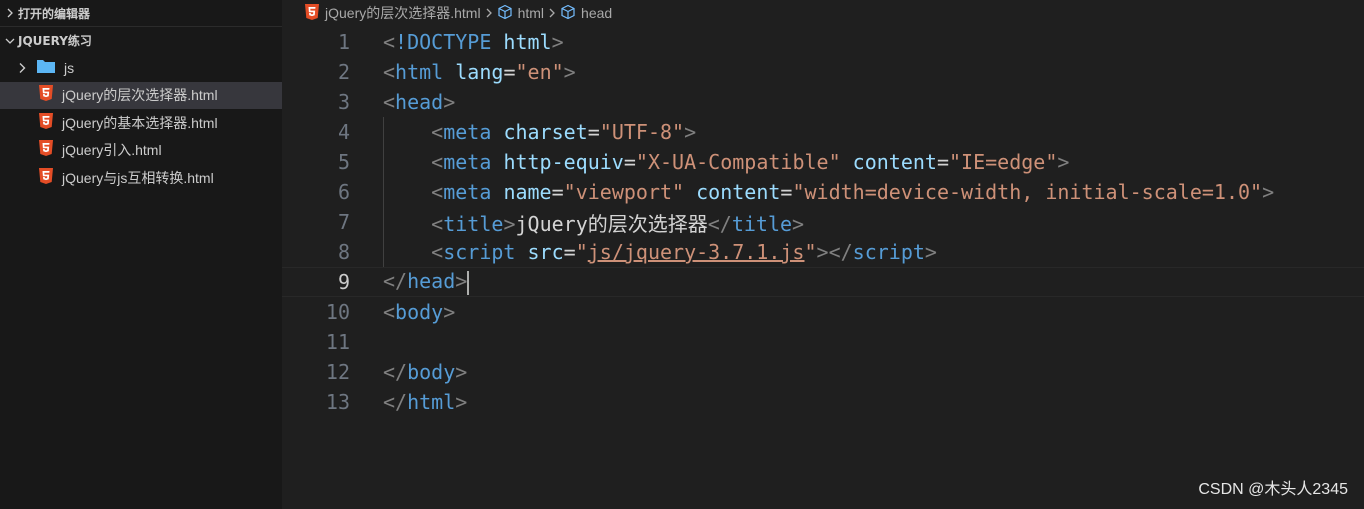  Describe the element at coordinates (141, 13) in the screenshot. I see `open-editors-header: 打开的编辑器` at that location.